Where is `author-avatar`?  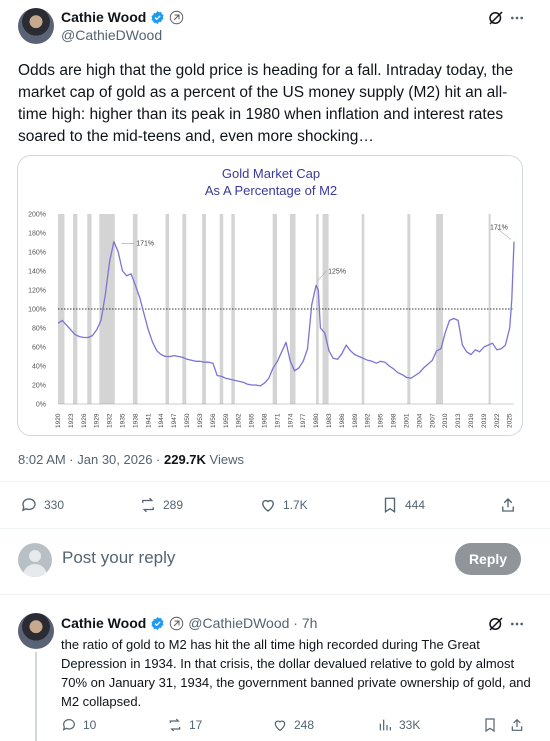
author-avatar is located at coordinates (36, 26).